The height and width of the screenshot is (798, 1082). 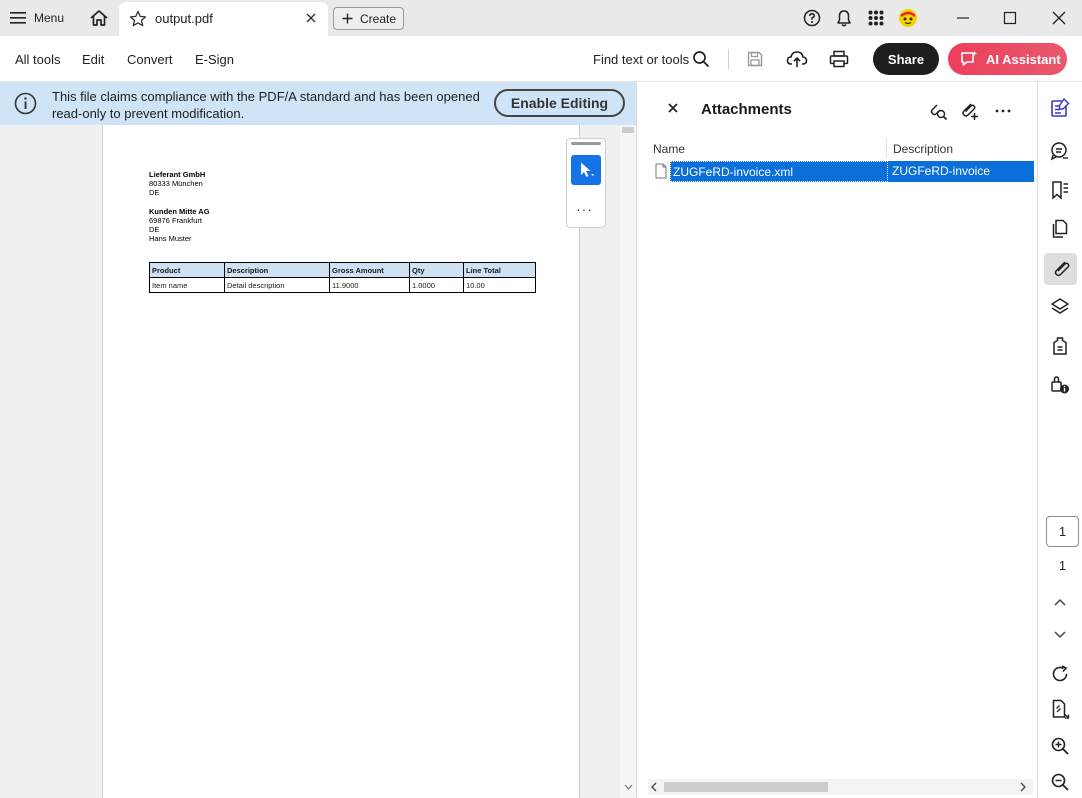 What do you see at coordinates (1060, 746) in the screenshot?
I see `zoom-in-icon` at bounding box center [1060, 746].